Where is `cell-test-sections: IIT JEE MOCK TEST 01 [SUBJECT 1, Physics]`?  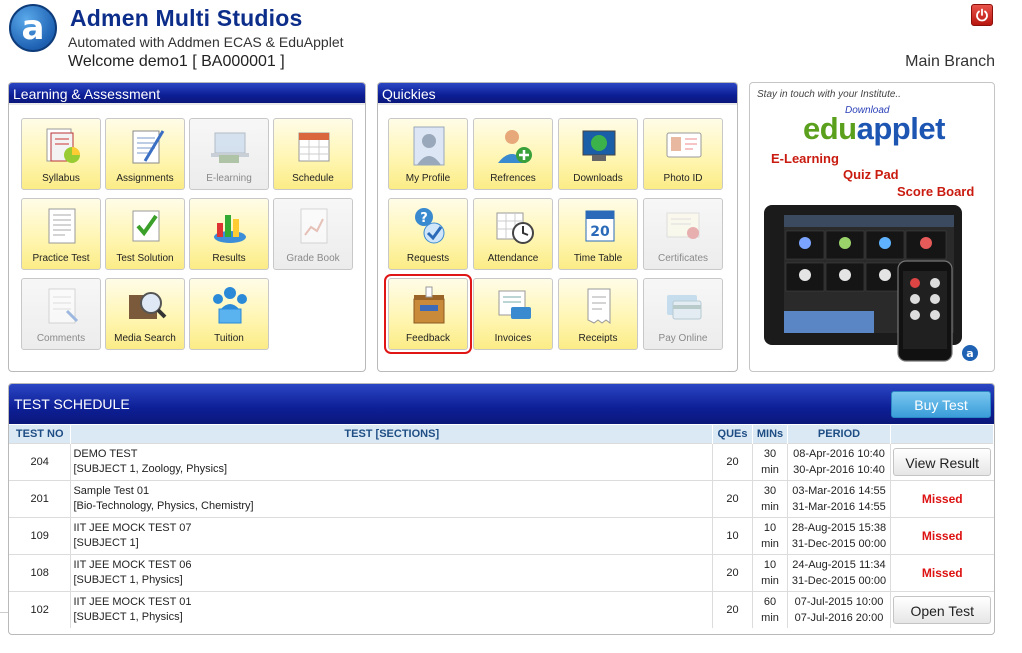
cell-test-sections: IIT JEE MOCK TEST 01 [SUBJECT 1, Physics] is located at coordinates (392, 609).